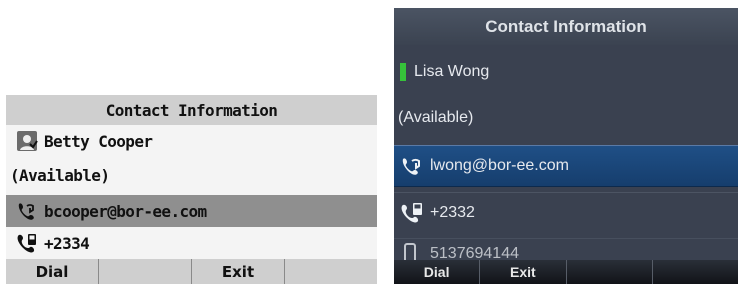 Image resolution: width=738 pixels, height=284 pixels. I want to click on contact-phone: +2334, so click(67, 243).